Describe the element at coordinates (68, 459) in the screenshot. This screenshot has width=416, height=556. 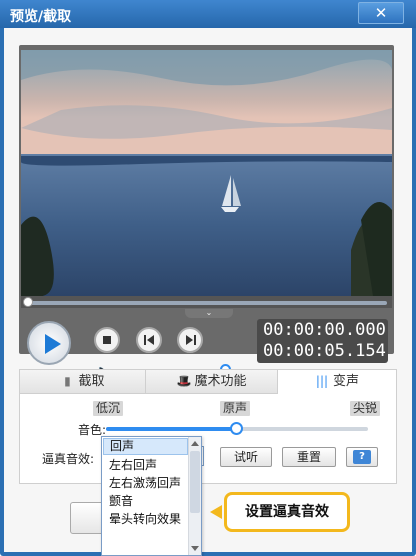
I see `effect-label: 逼真音效:` at that location.